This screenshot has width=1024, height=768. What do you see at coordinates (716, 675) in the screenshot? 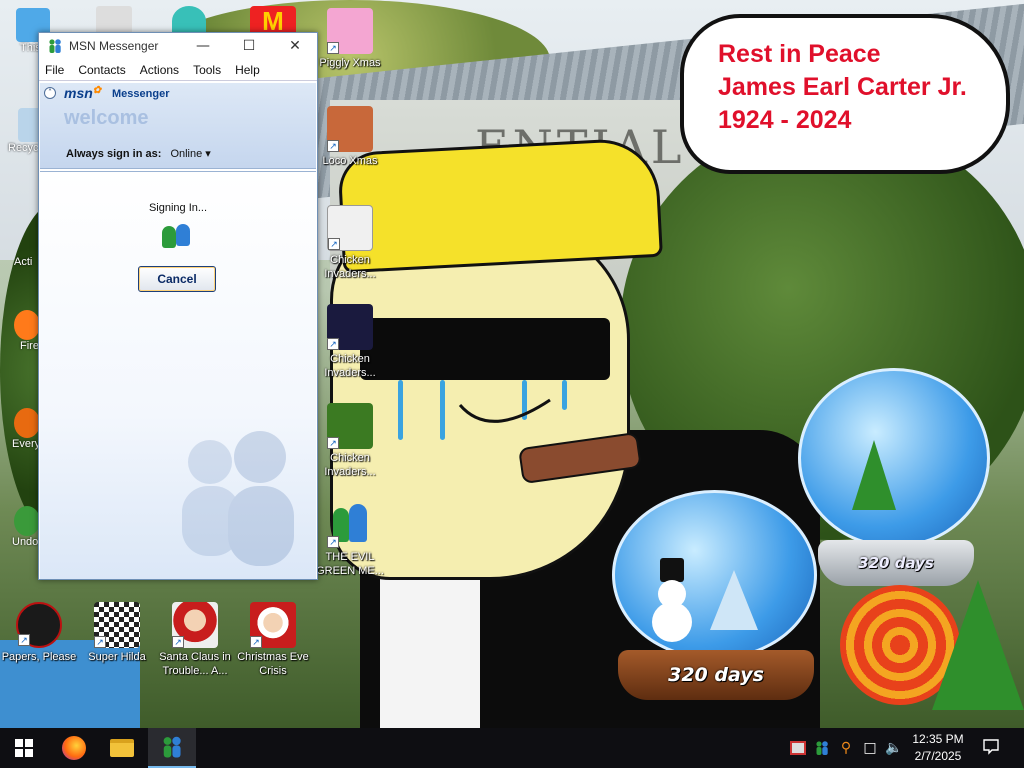
I see `globe-counter: 320 days` at bounding box center [716, 675].